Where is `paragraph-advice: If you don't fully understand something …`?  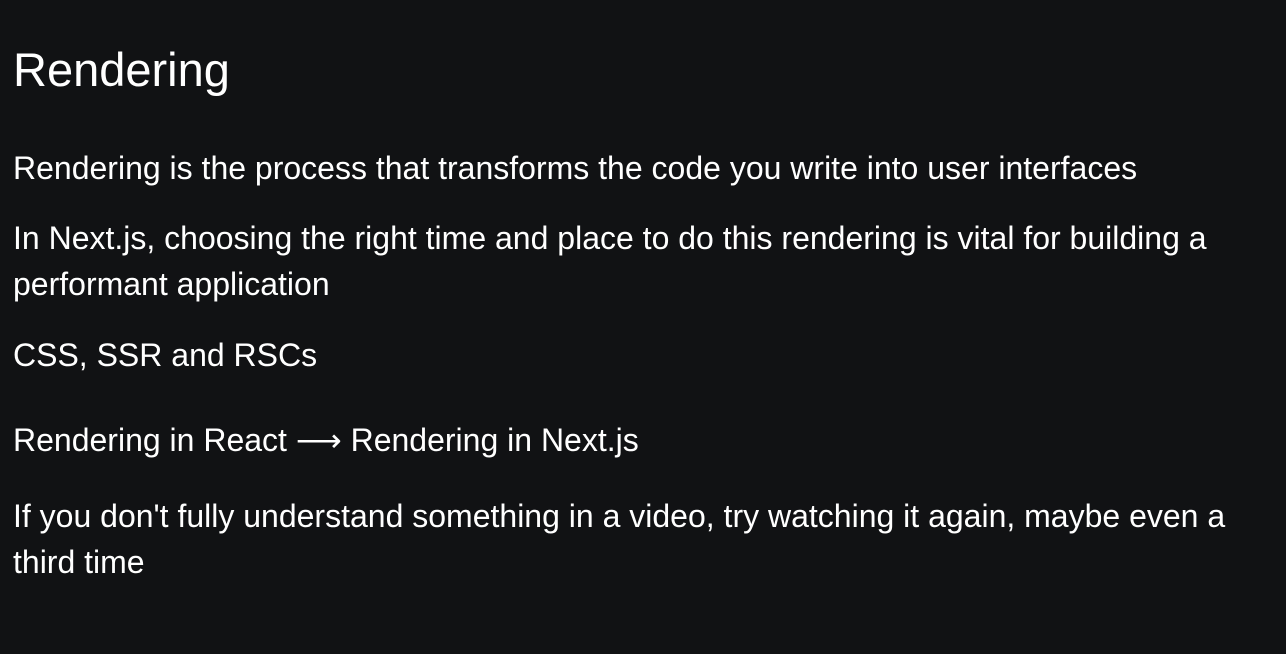
paragraph-advice: If you don't fully understand something … is located at coordinates (619, 539).